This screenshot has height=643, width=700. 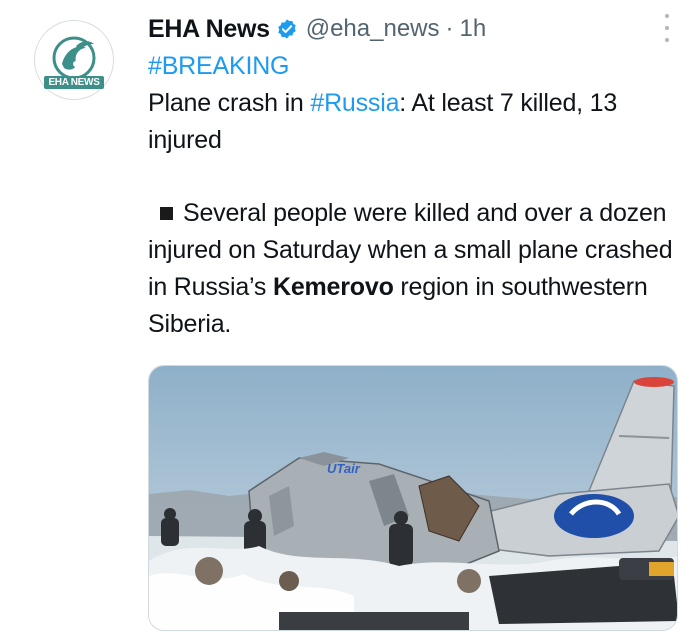 What do you see at coordinates (166, 213) in the screenshot?
I see `bullet-square-icon` at bounding box center [166, 213].